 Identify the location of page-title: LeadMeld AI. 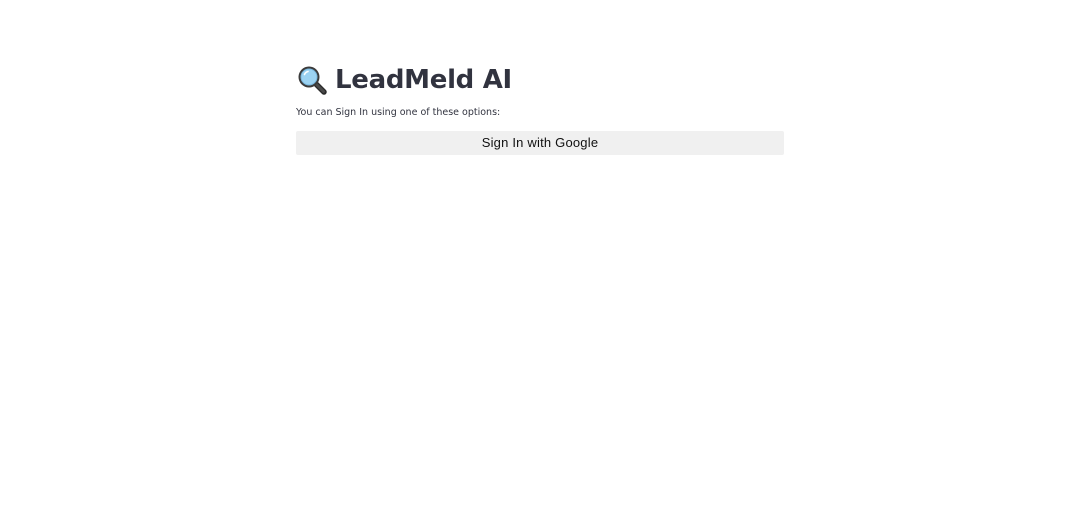
(423, 80).